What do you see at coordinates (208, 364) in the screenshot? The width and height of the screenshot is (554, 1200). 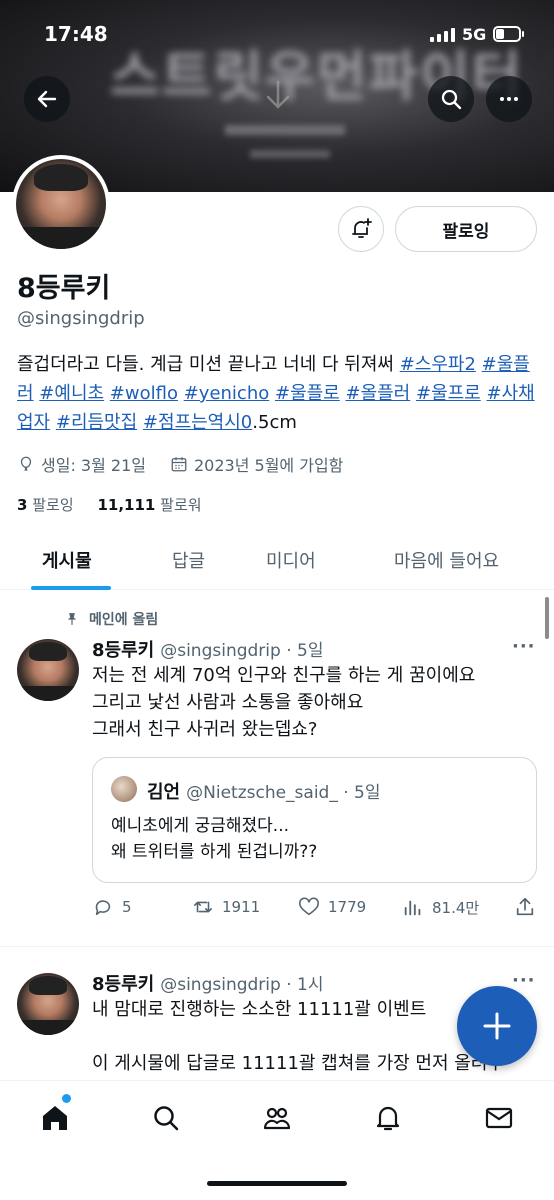 I see `bio-text: 즐겁더라고 다들. 계급 미션 끝나고 너네 다 뒤져써` at bounding box center [208, 364].